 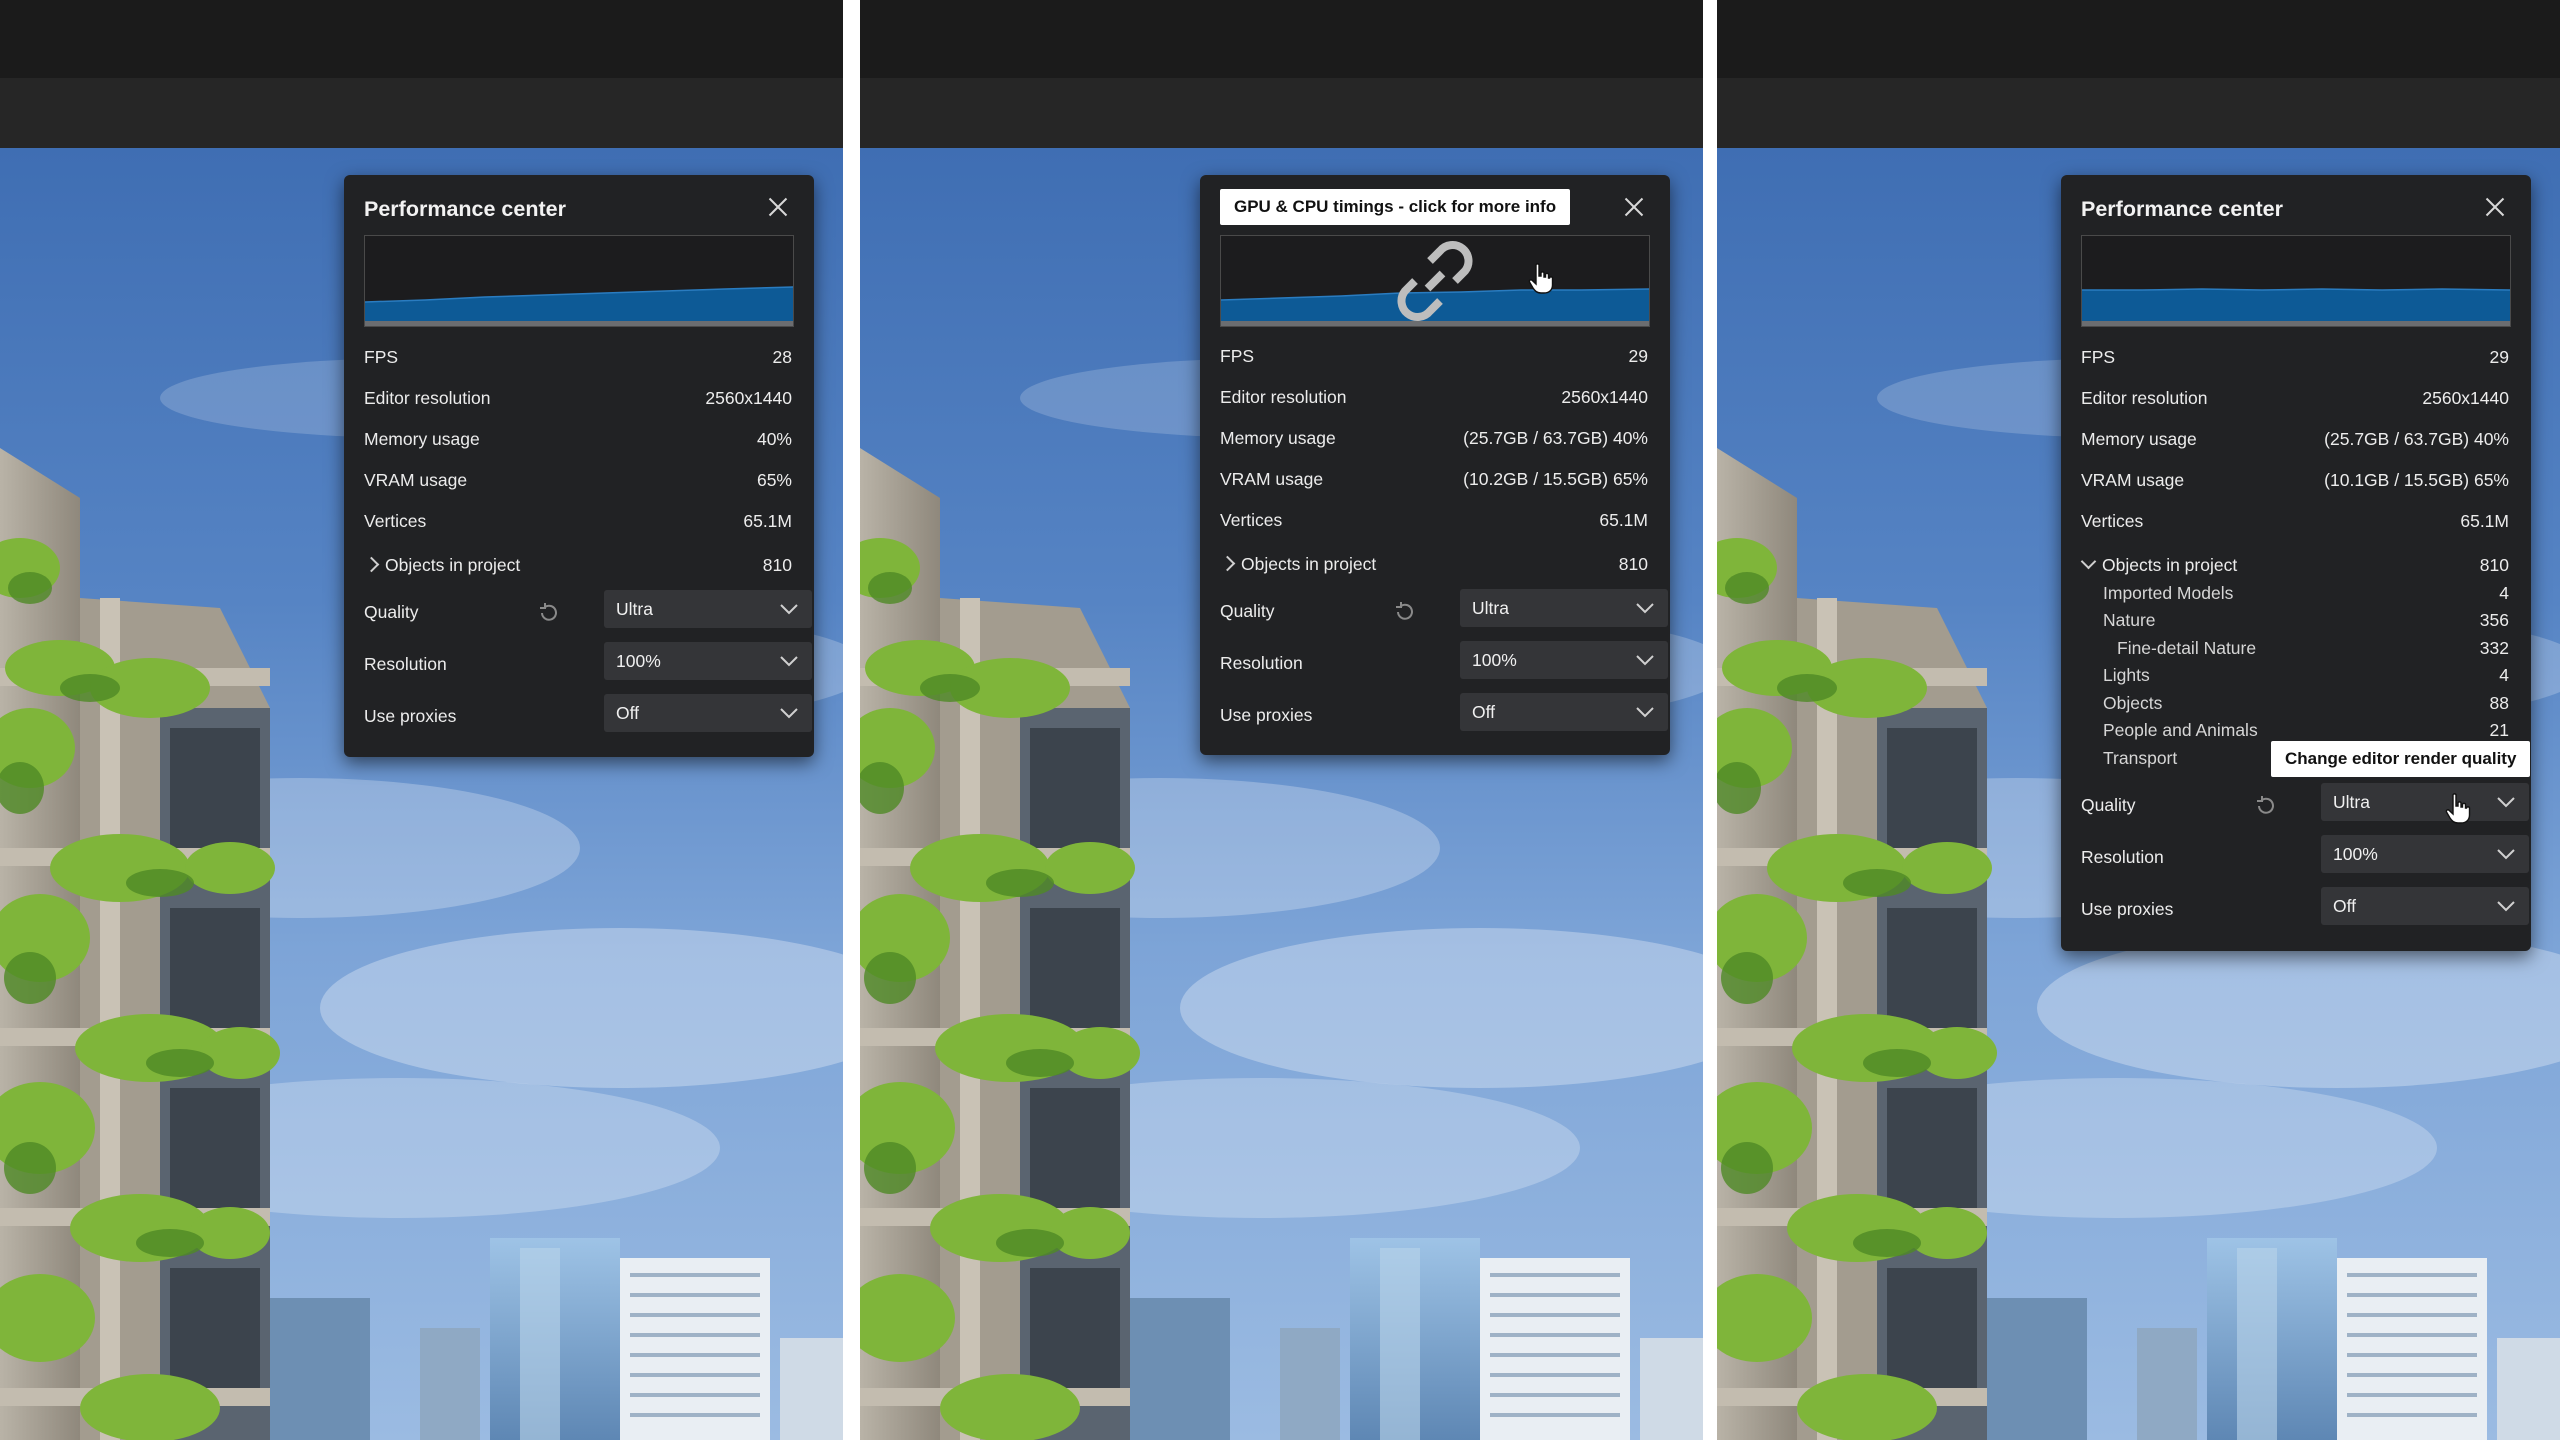 What do you see at coordinates (1395, 207) in the screenshot?
I see `graph-tooltip: GPU & CPU timings - click for more info` at bounding box center [1395, 207].